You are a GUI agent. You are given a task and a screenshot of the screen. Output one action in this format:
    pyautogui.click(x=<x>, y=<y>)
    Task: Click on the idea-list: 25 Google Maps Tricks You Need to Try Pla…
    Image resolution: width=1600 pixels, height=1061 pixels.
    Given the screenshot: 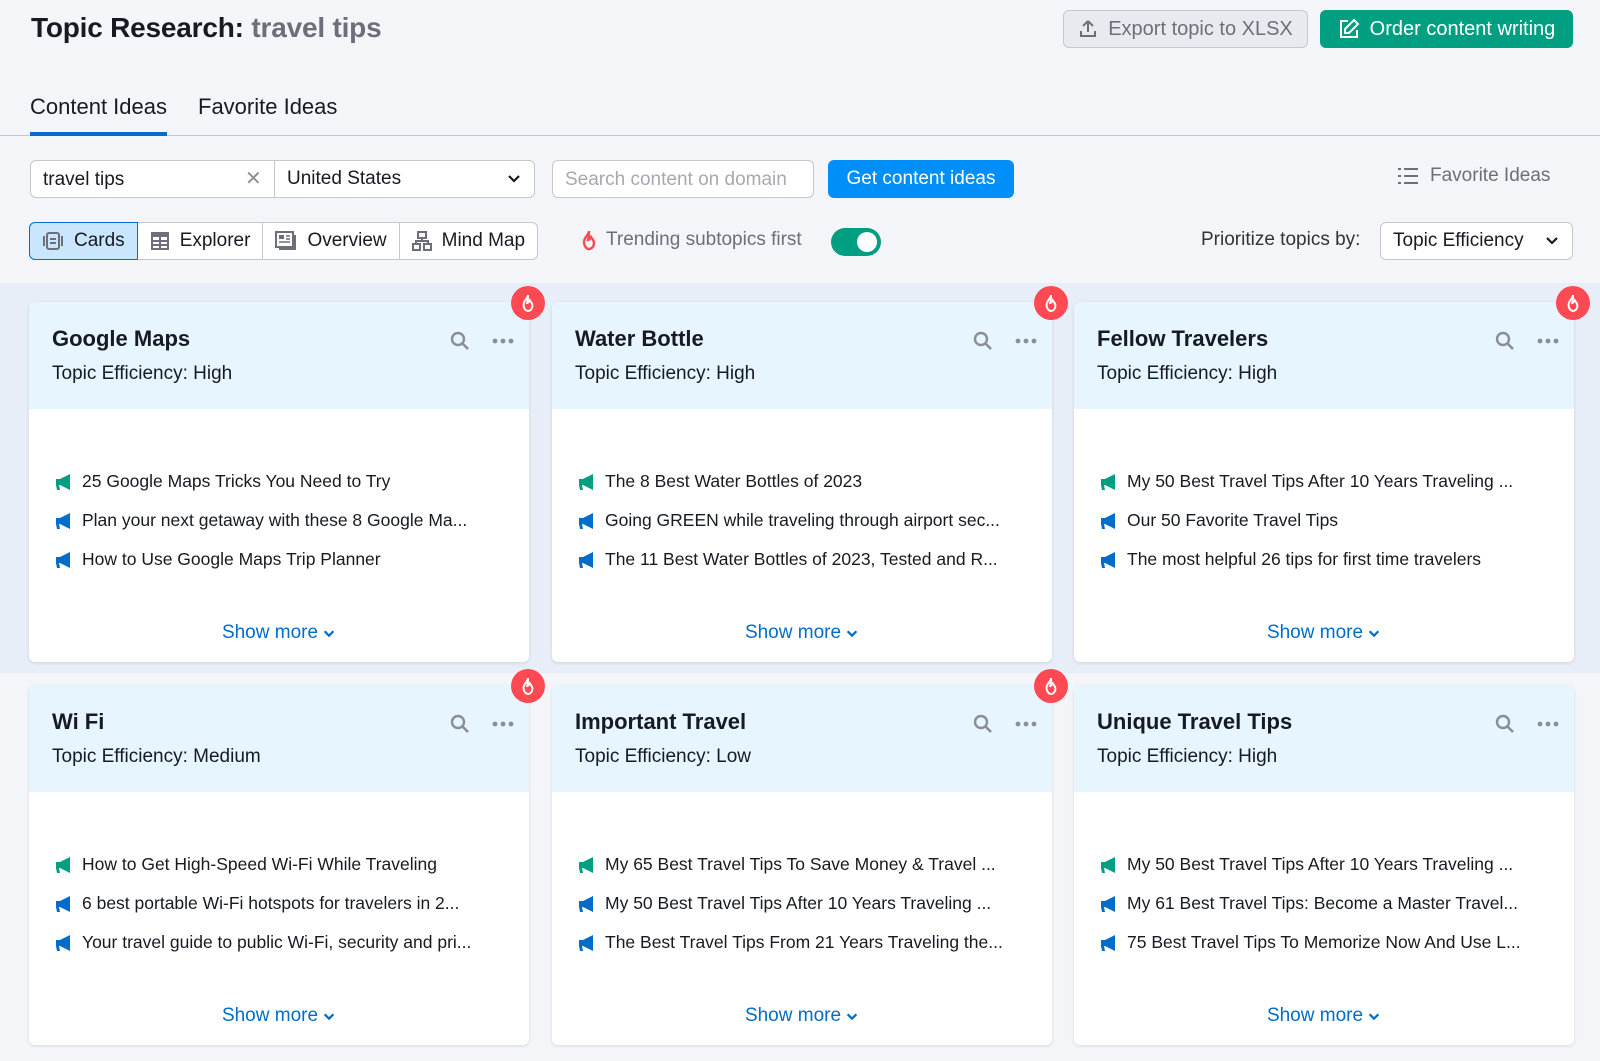 What is the action you would take?
    pyautogui.click(x=284, y=520)
    